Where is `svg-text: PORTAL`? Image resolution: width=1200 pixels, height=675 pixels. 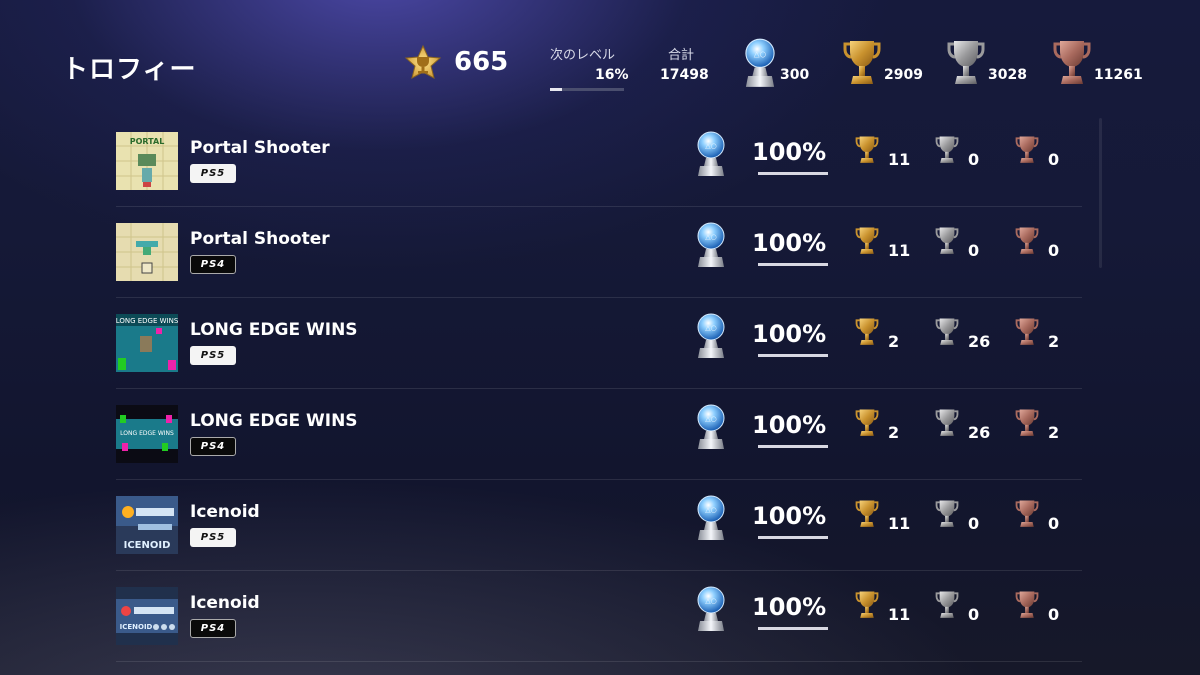
svg-text: PORTAL is located at coordinates (147, 141).